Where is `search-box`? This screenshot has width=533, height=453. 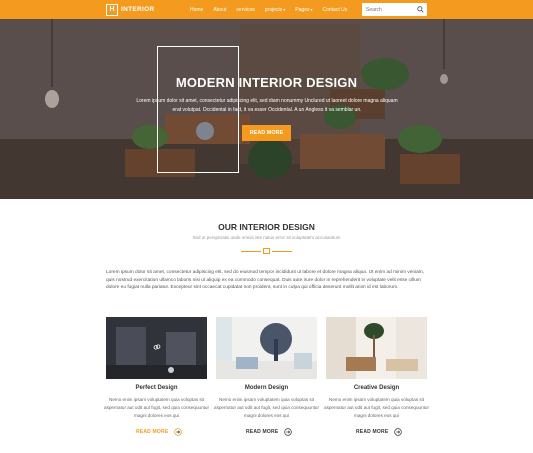 search-box is located at coordinates (394, 9).